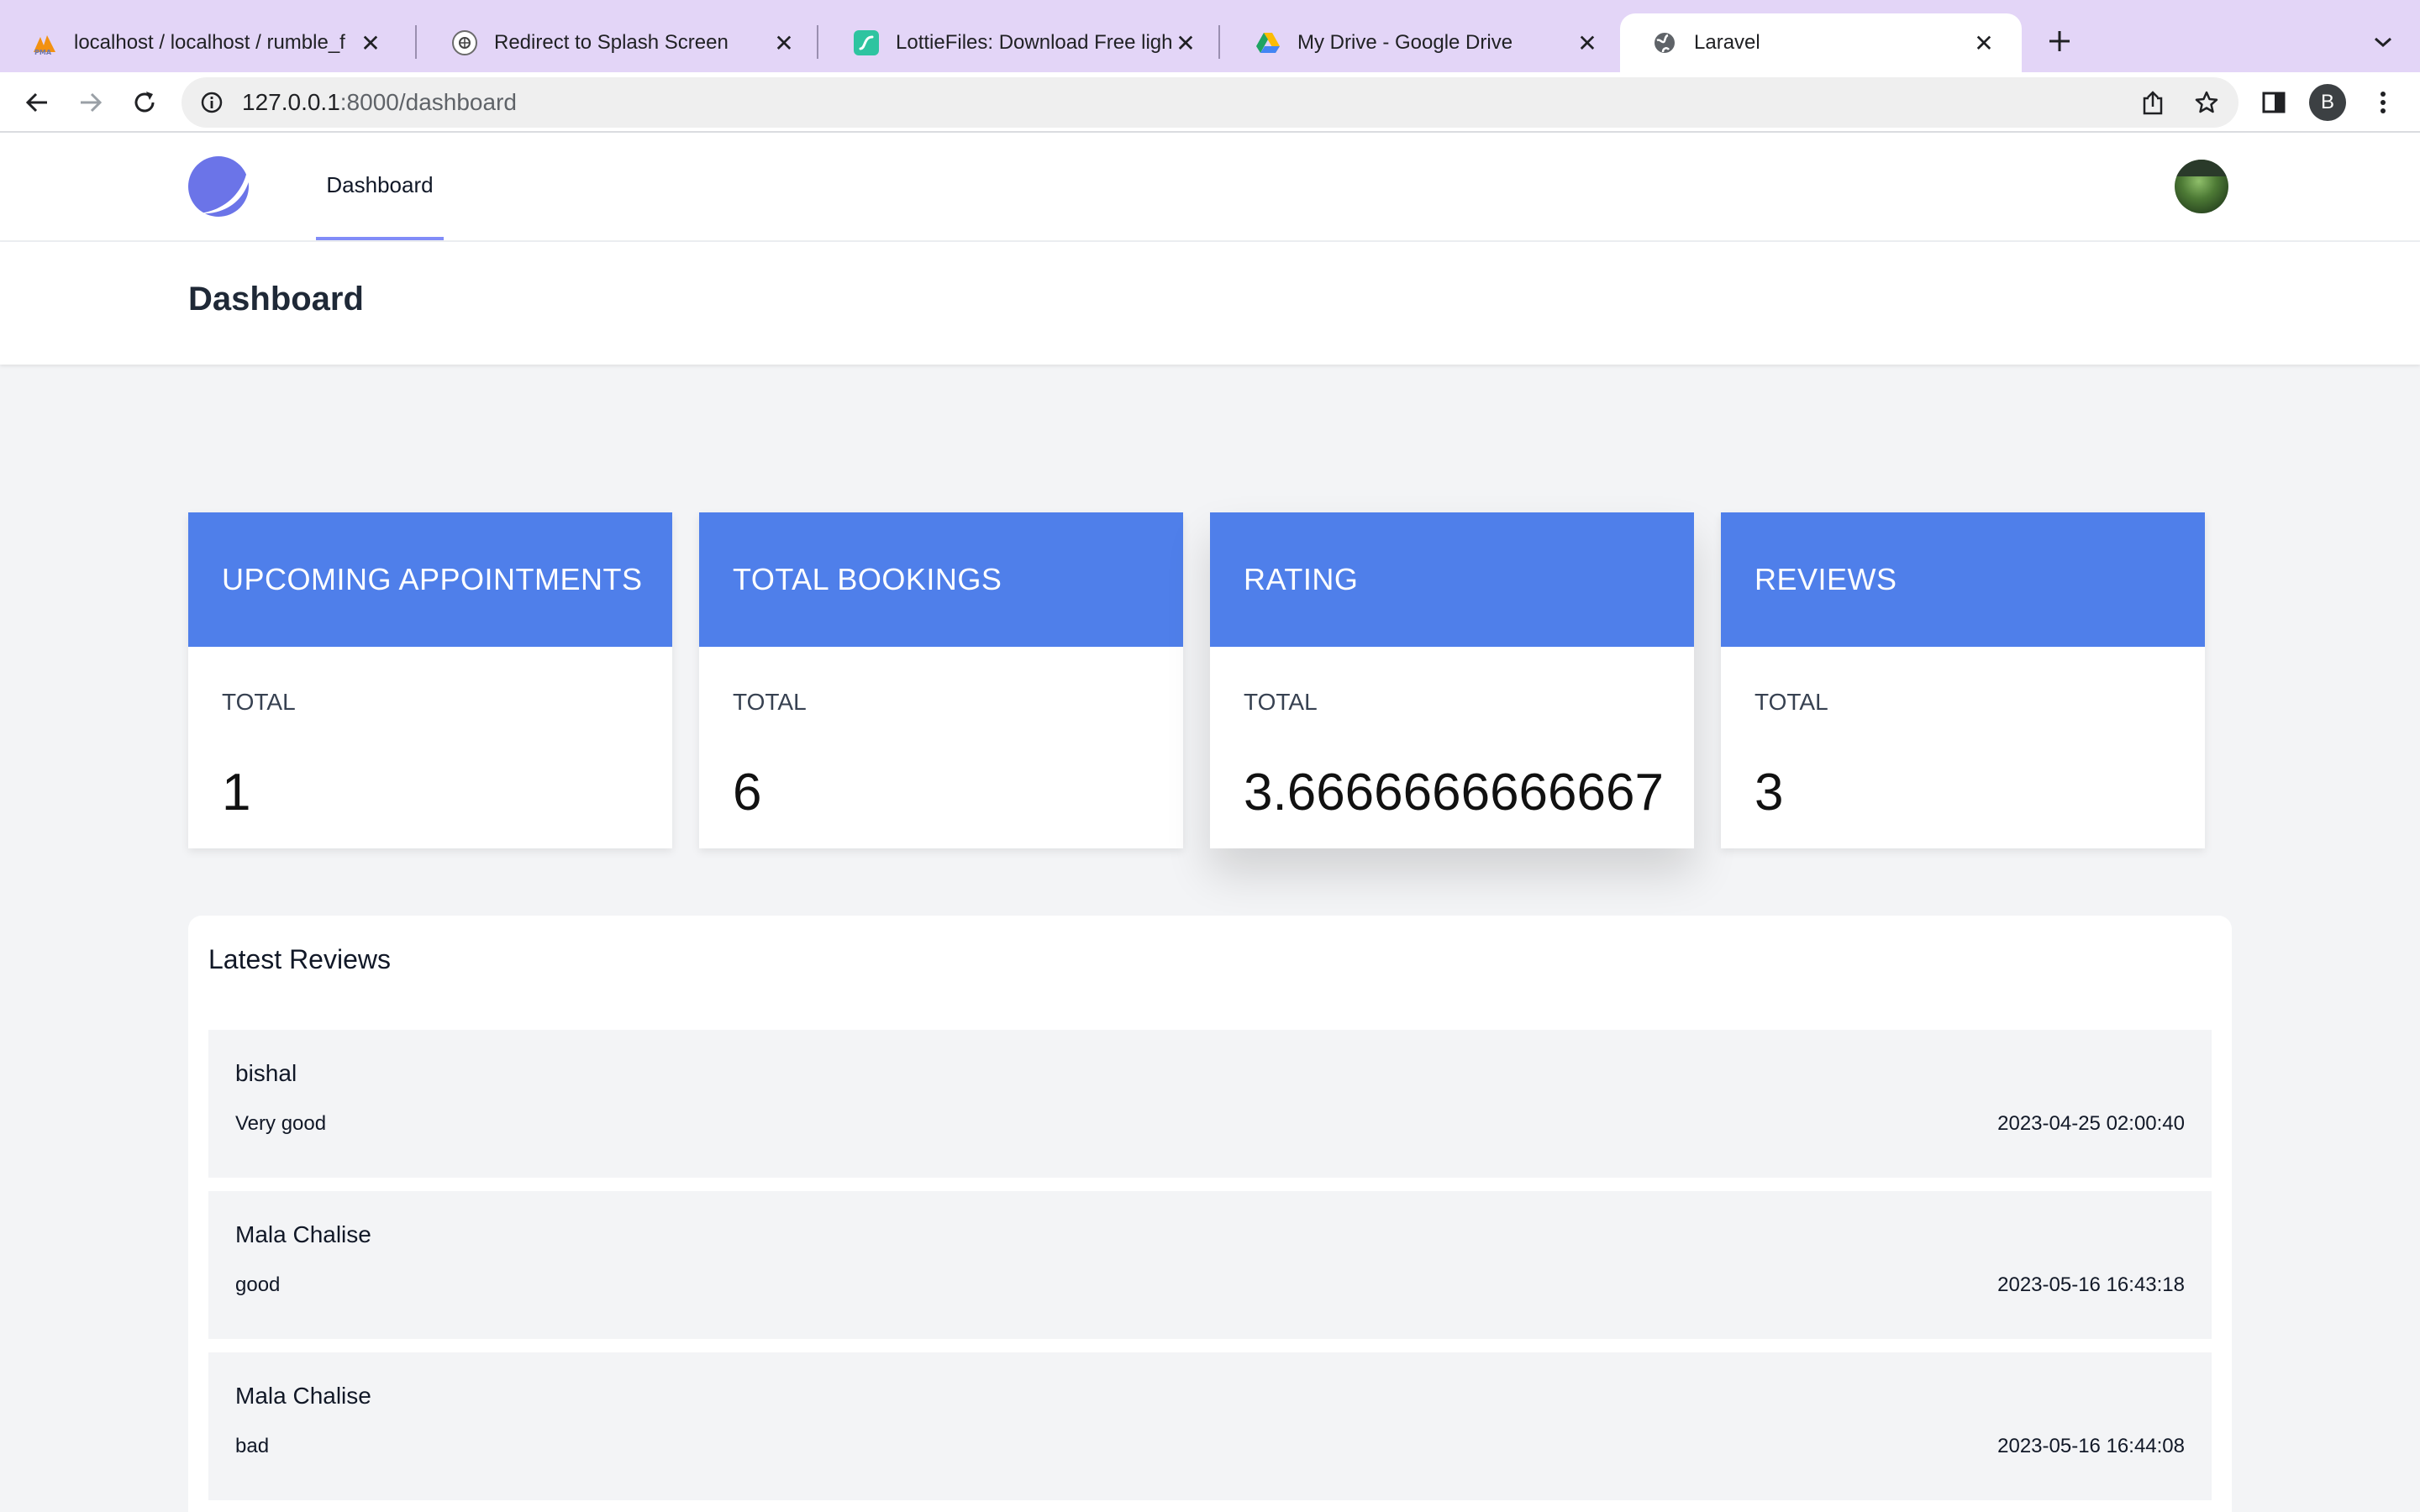  What do you see at coordinates (867, 42) in the screenshot?
I see `lottie-icon` at bounding box center [867, 42].